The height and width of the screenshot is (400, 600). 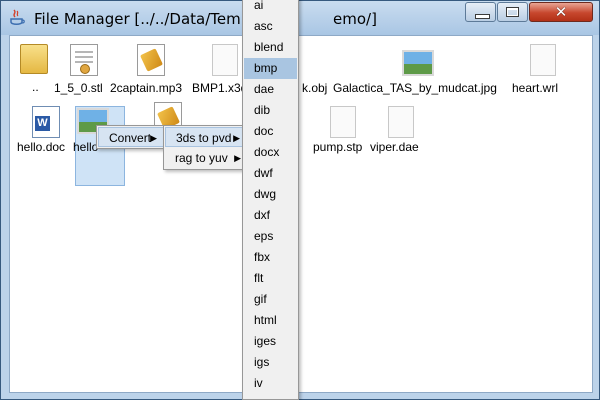 What do you see at coordinates (34, 59) in the screenshot?
I see `folder-icon` at bounding box center [34, 59].